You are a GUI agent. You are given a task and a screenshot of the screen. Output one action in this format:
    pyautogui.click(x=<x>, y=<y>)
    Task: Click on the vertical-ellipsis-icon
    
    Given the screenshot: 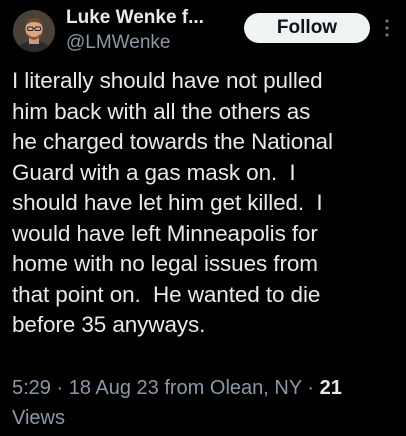 What is the action you would take?
    pyautogui.click(x=387, y=28)
    